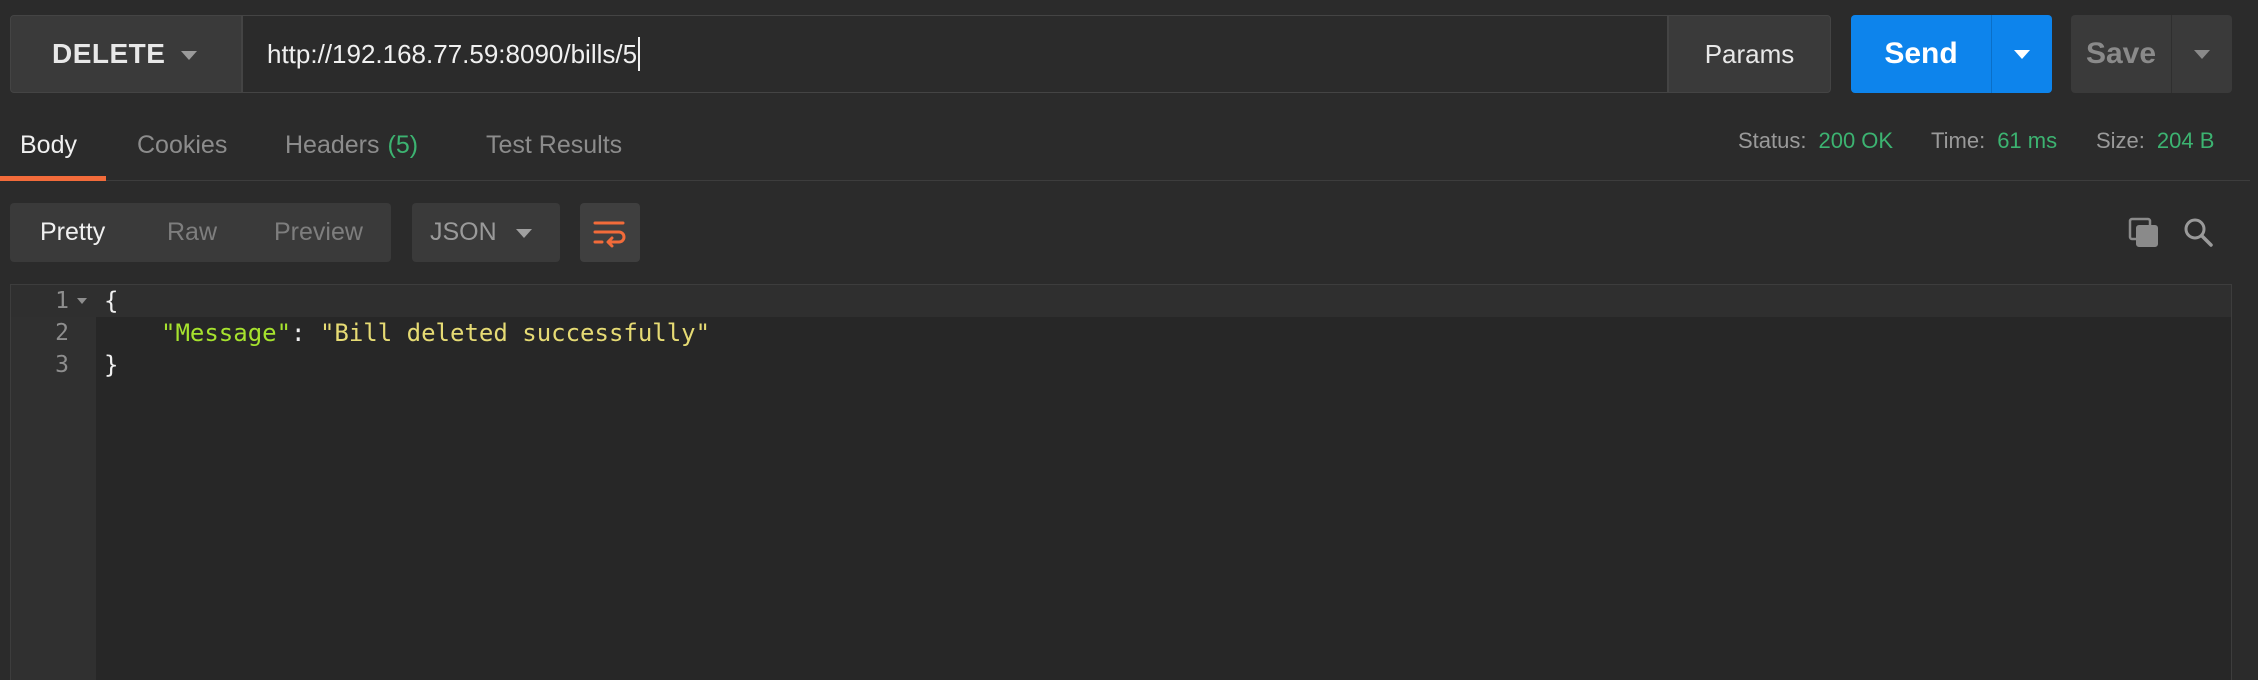 Image resolution: width=2258 pixels, height=680 pixels. Describe the element at coordinates (318, 232) in the screenshot. I see `view-preview-button: Preview` at that location.